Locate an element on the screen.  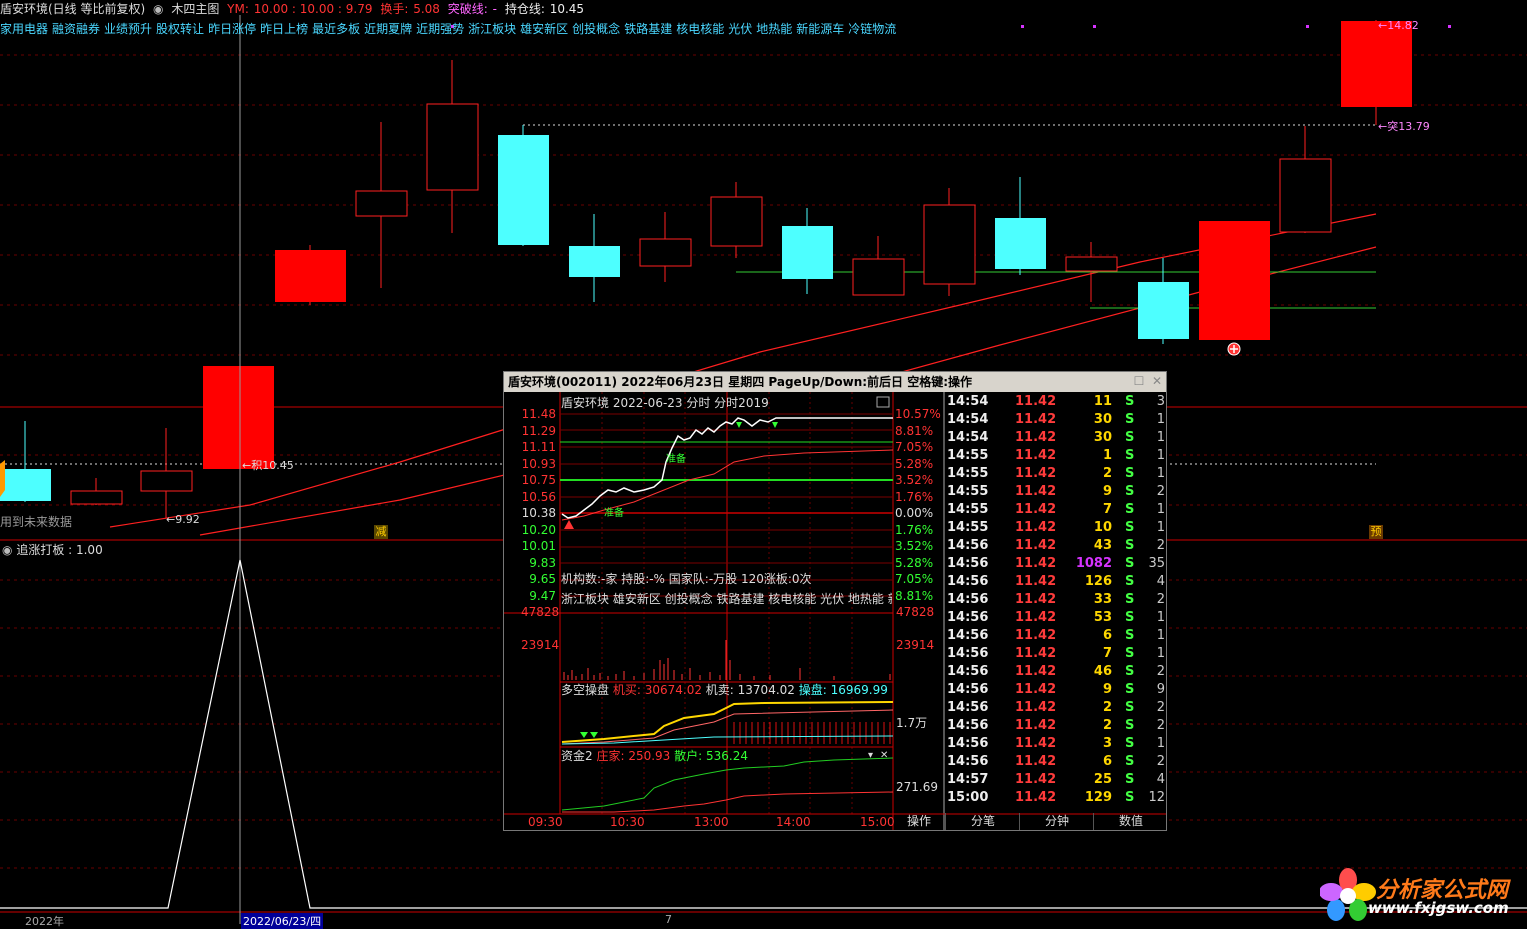
concept-tag: 昨日上榜 is located at coordinates (284, 29).